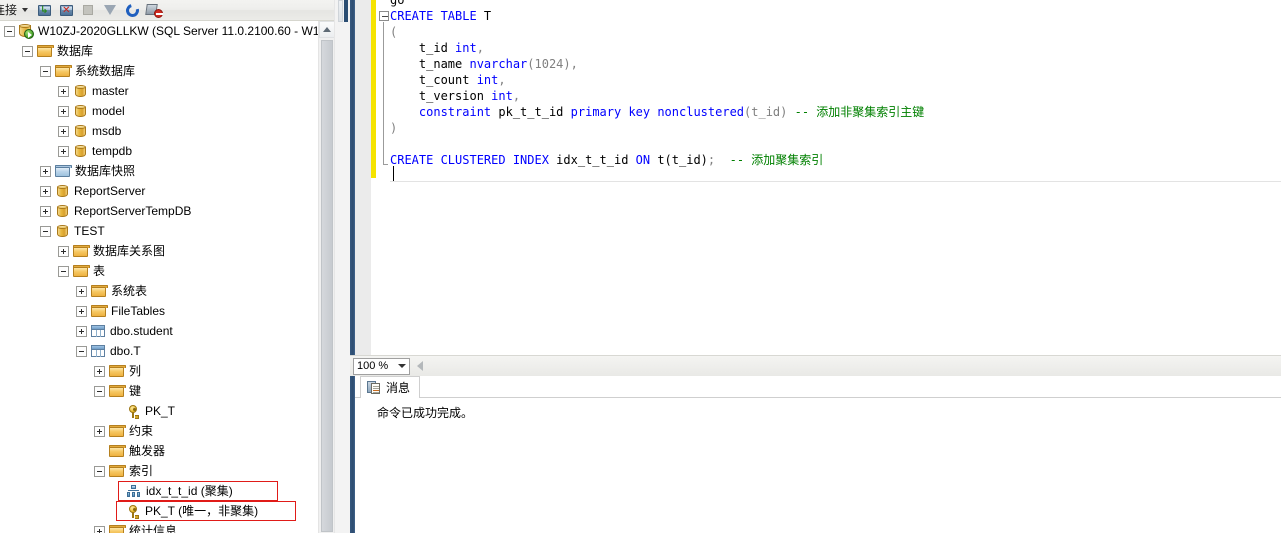 Image resolution: width=1281 pixels, height=533 pixels. I want to click on splitter-grip, so click(340, 11).